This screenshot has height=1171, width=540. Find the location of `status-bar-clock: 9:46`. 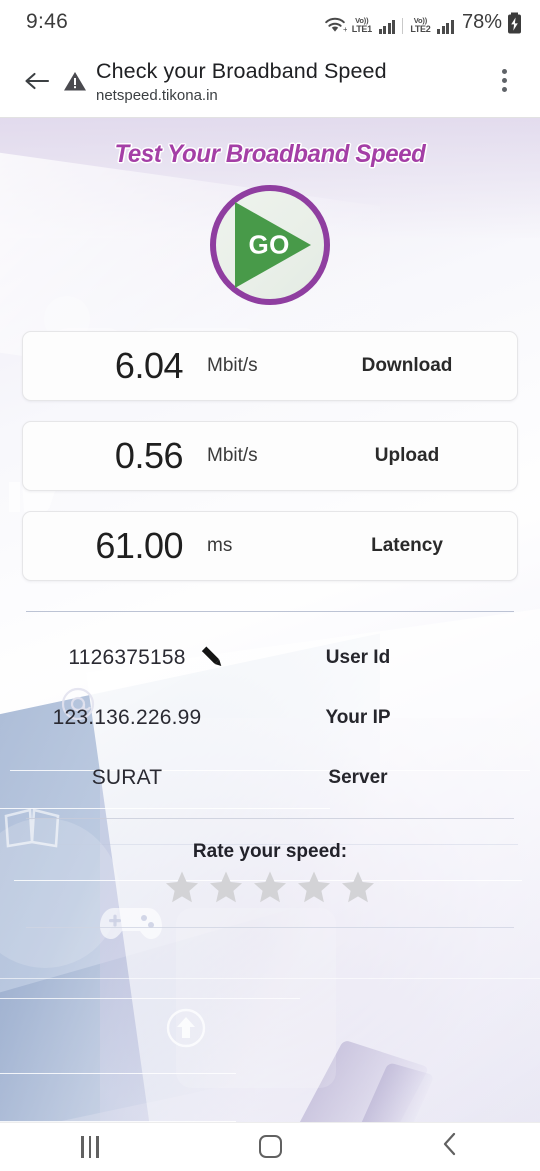

status-bar-clock: 9:46 is located at coordinates (47, 21).